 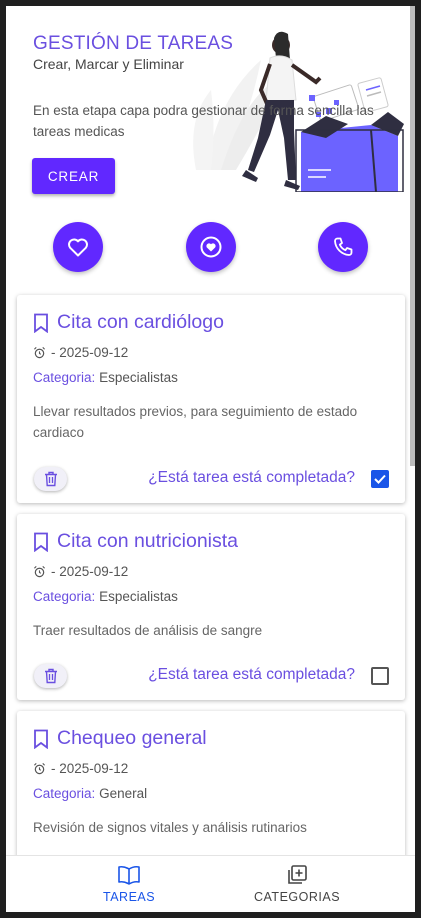 I want to click on heart-icon, so click(x=78, y=247).